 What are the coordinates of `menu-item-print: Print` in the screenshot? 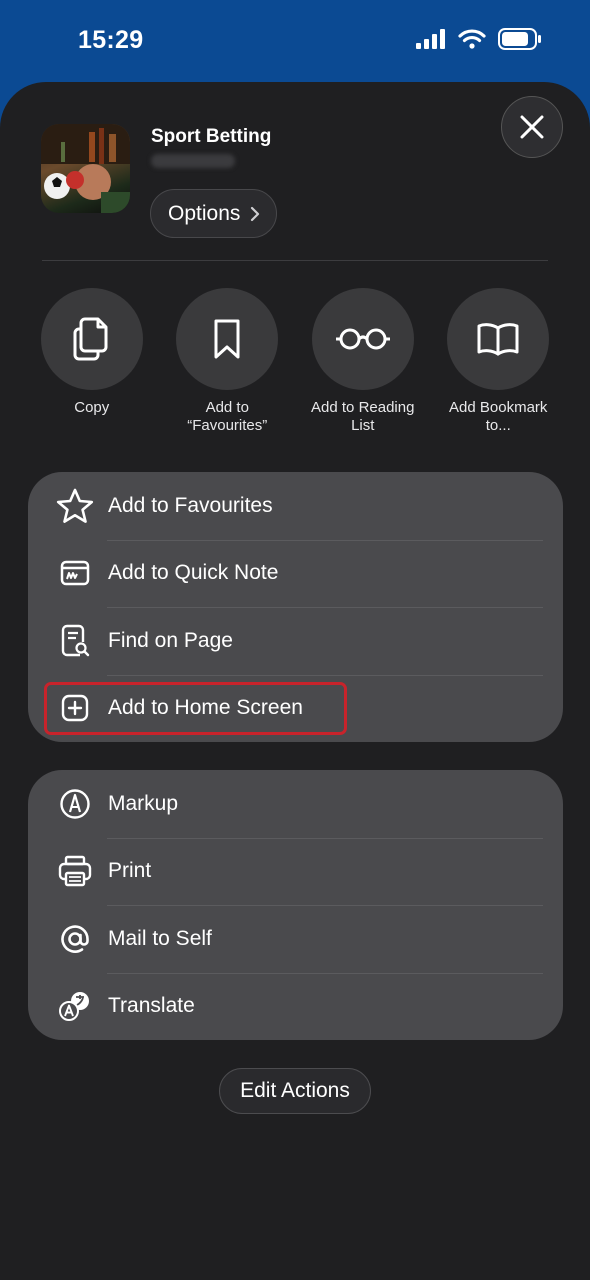 It's located at (295, 871).